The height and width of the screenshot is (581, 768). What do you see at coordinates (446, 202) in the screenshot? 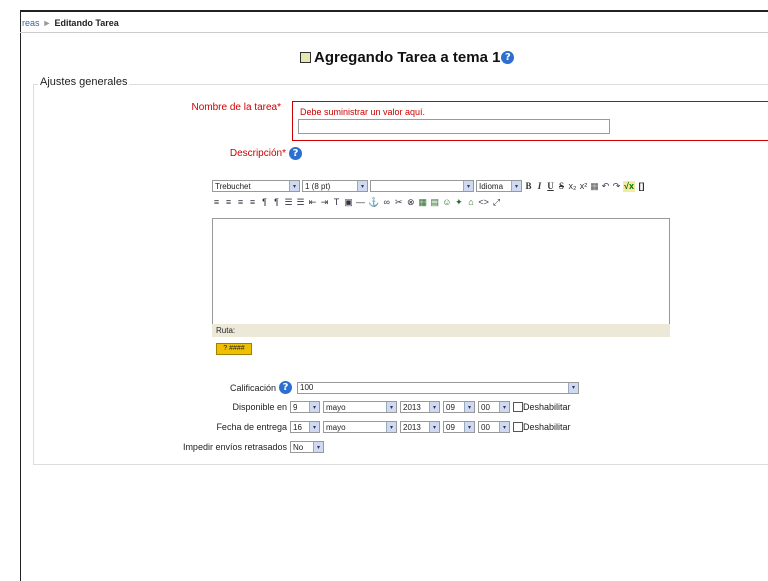
I see `smiley-icon: ☺` at bounding box center [446, 202].